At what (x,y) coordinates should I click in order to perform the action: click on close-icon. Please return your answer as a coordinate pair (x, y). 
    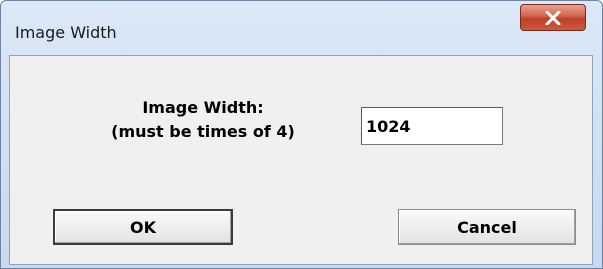
    Looking at the image, I should click on (553, 18).